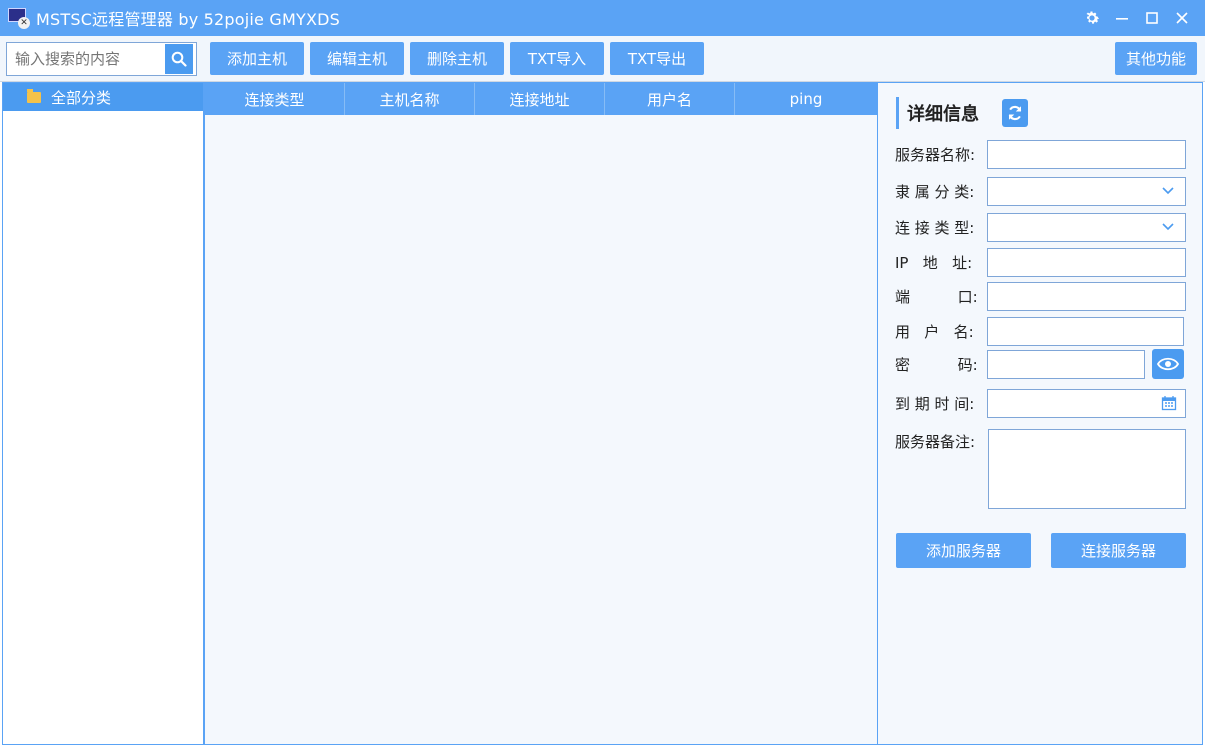 The width and height of the screenshot is (1205, 747). Describe the element at coordinates (357, 58) in the screenshot. I see `edit-host-button: 编辑主机` at that location.